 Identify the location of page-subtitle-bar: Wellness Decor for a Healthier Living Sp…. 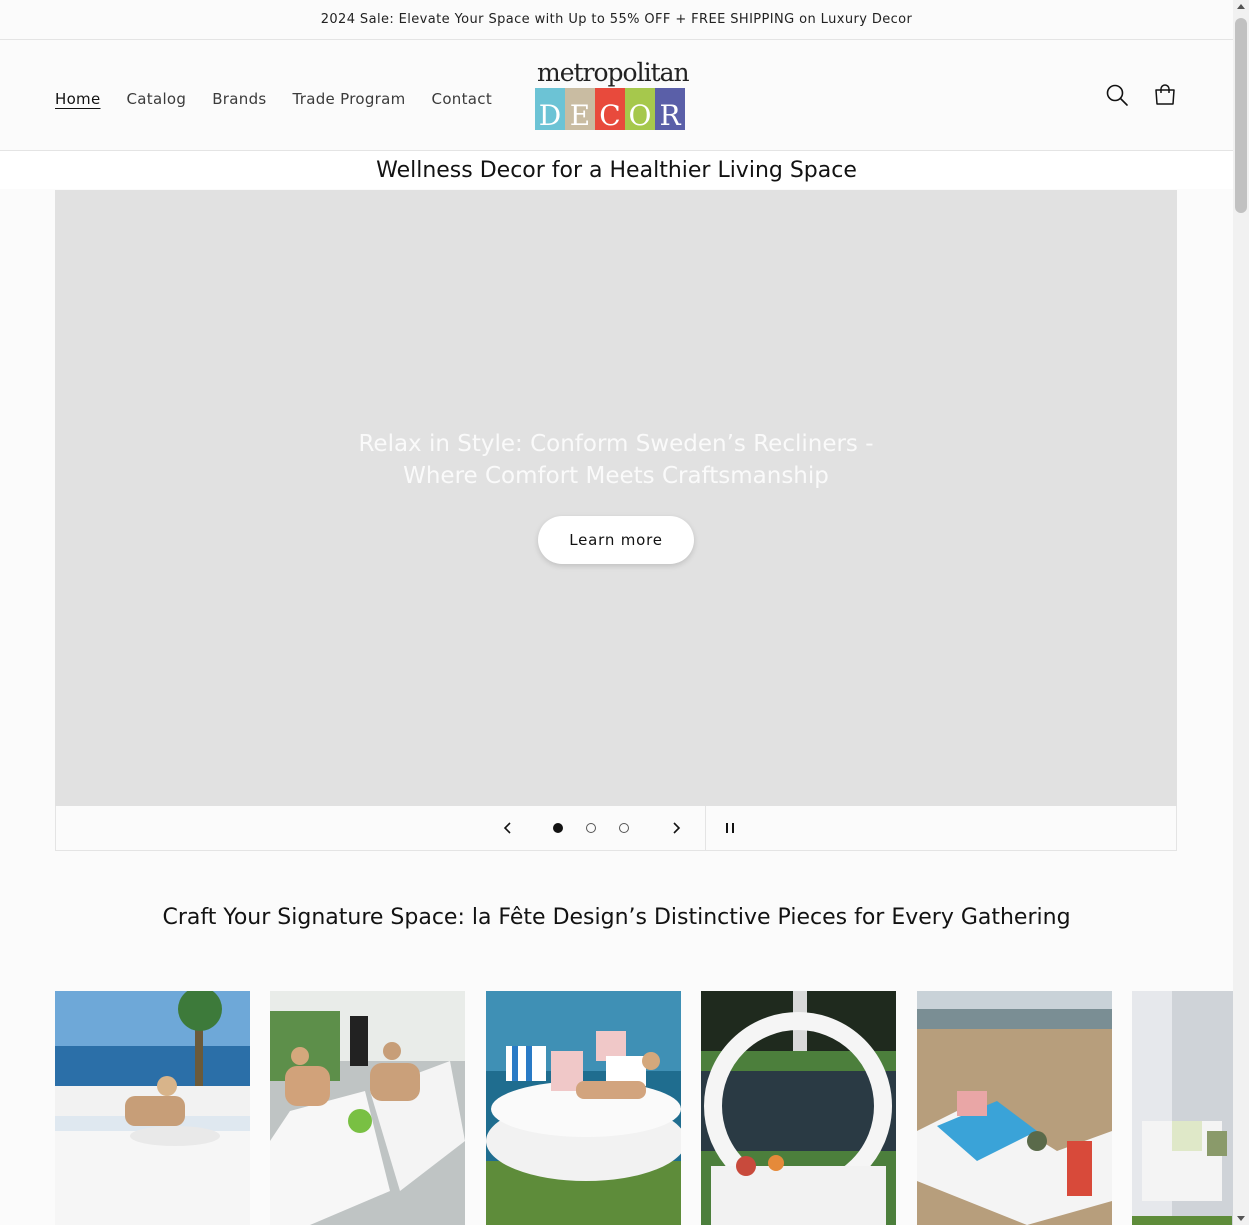
(616, 170).